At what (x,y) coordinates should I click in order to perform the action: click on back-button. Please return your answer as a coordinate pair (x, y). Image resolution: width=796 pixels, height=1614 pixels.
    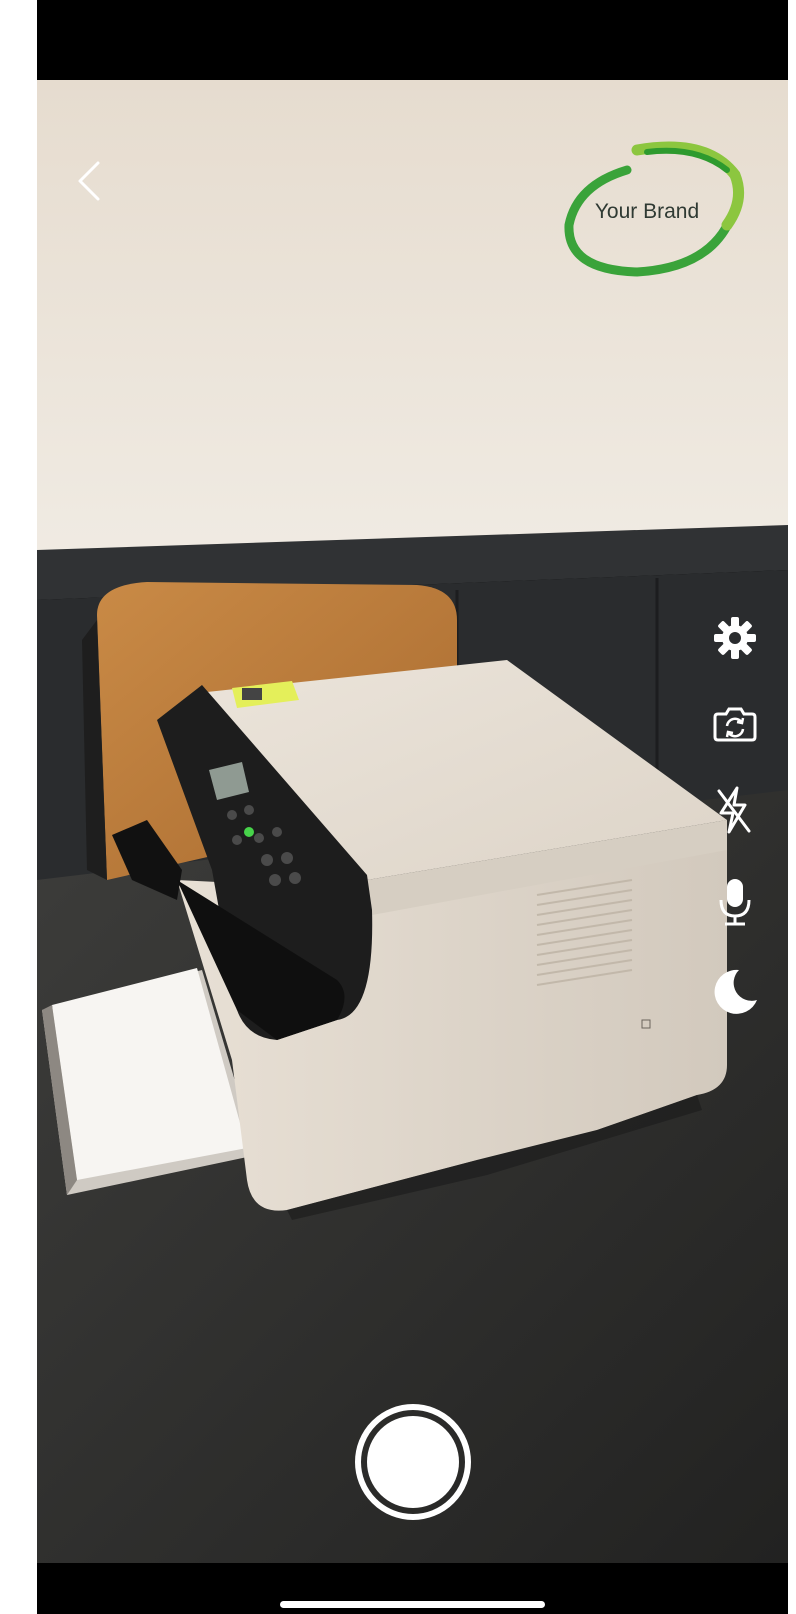
    Looking at the image, I should click on (89, 181).